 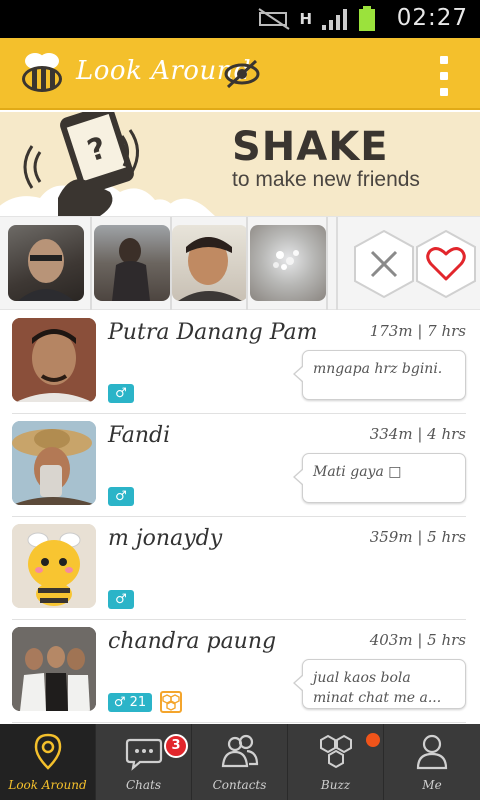 I want to click on tab-me: Me, so click(x=432, y=762).